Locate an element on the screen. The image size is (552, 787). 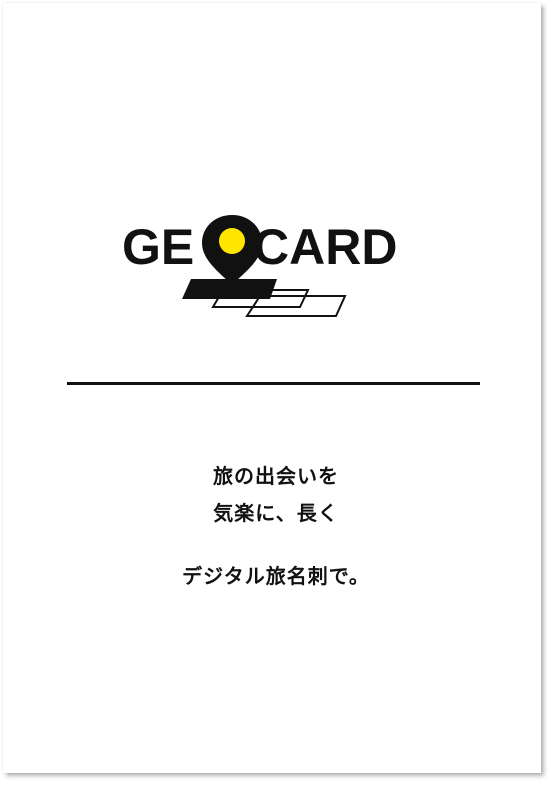
logo-text-card: CARD is located at coordinates (325, 247).